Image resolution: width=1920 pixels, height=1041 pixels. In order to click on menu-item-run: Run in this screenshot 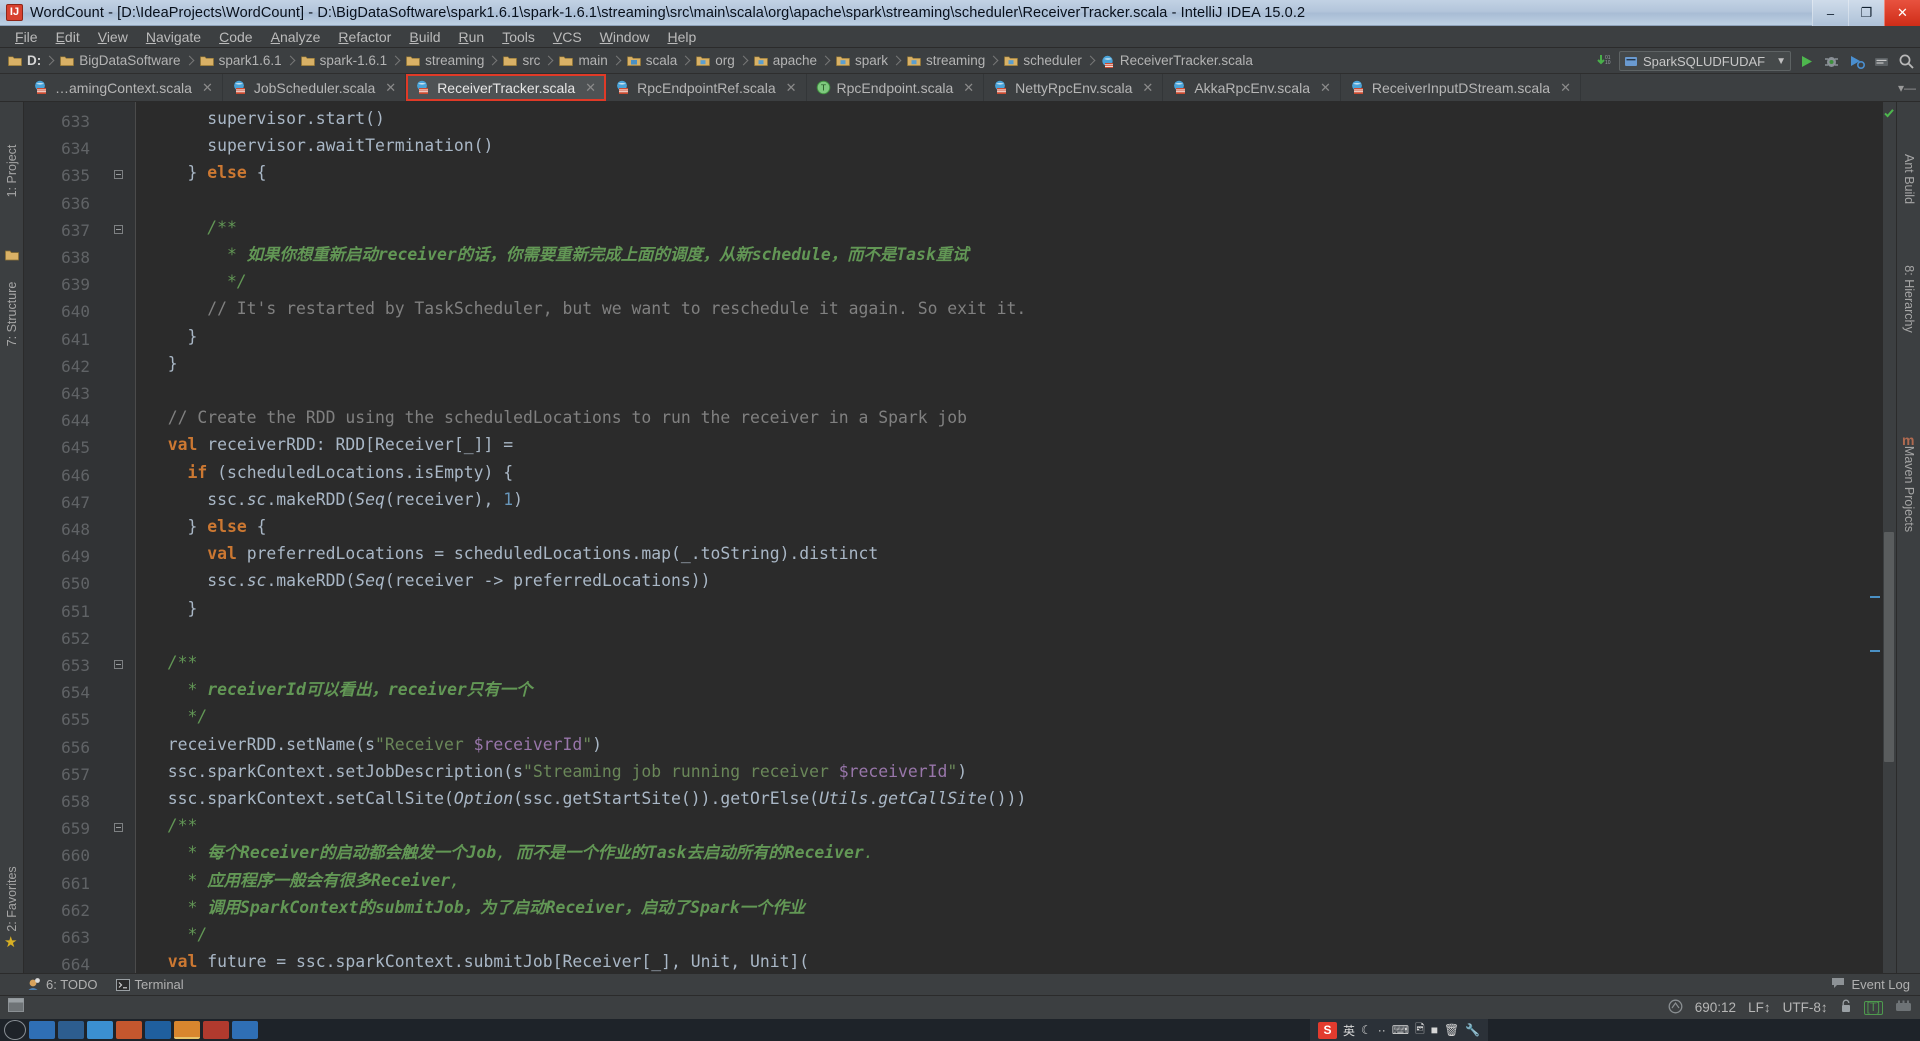, I will do `click(471, 37)`.